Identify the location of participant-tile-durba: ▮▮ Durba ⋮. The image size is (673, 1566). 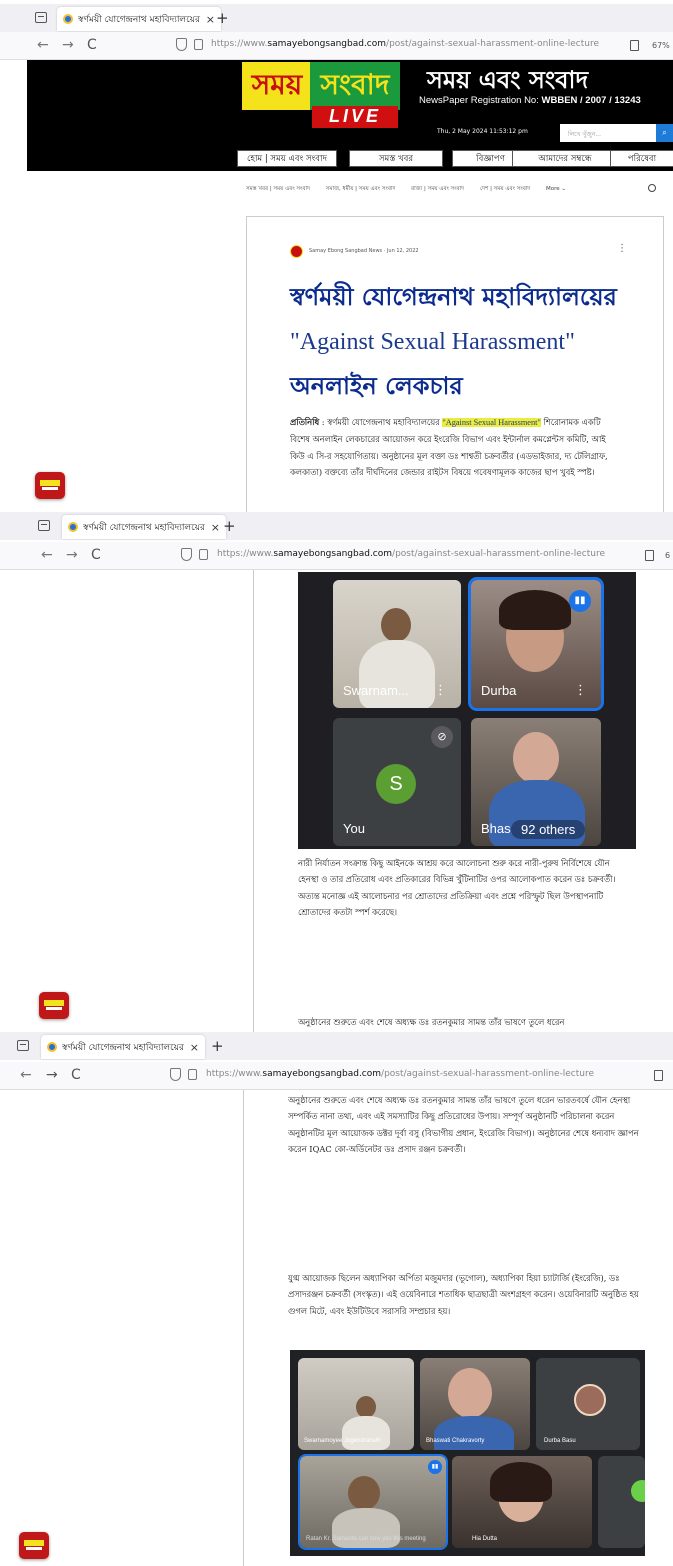
(536, 644).